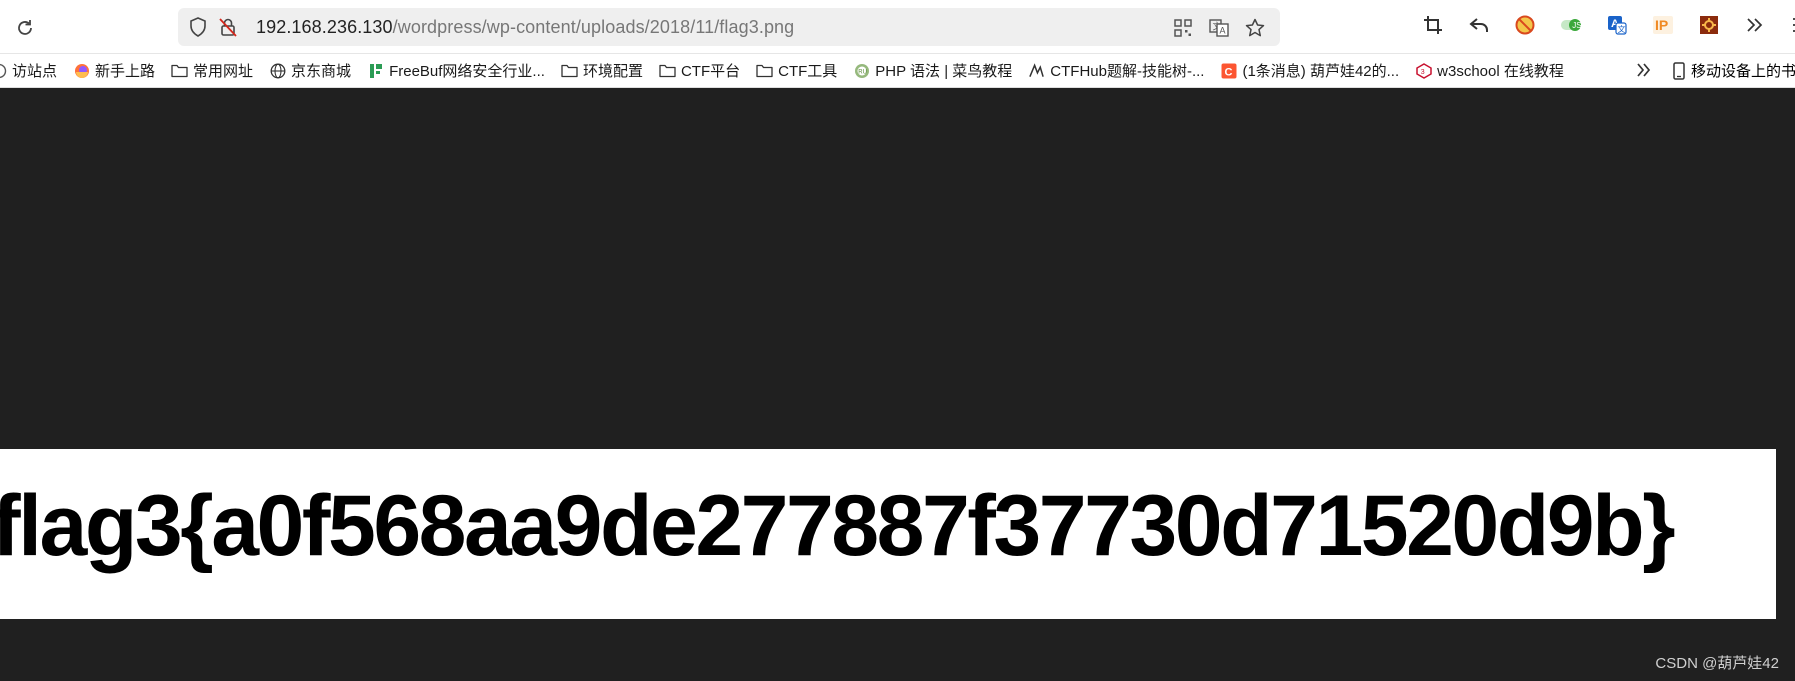 Image resolution: width=1795 pixels, height=681 pixels. I want to click on url-host: 192.168.236.130, so click(324, 27).